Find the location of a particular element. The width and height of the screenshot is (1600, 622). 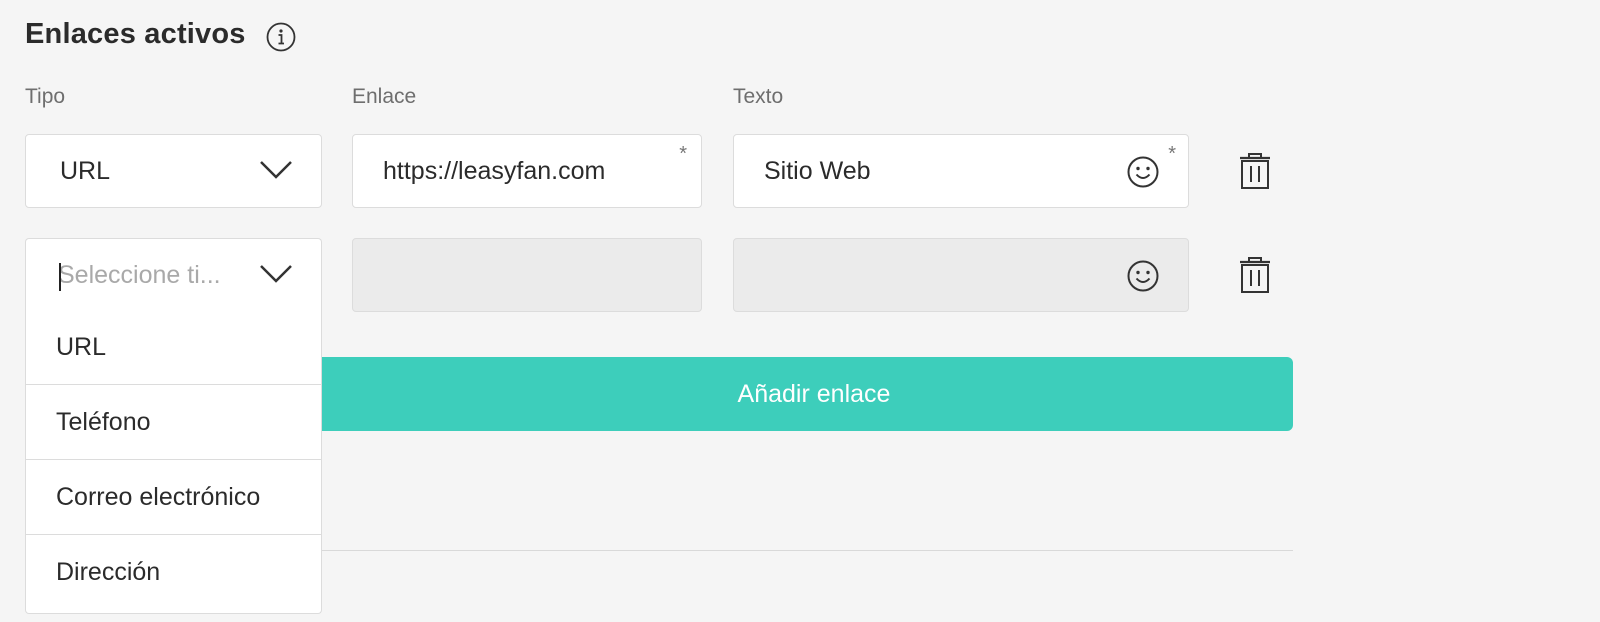

link-input-row-1: https://leasyfan.com * is located at coordinates (527, 171).